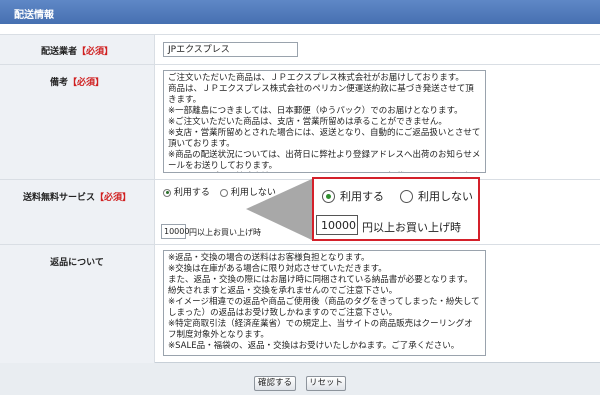  I want to click on returns-label: 返品について, so click(77, 304).